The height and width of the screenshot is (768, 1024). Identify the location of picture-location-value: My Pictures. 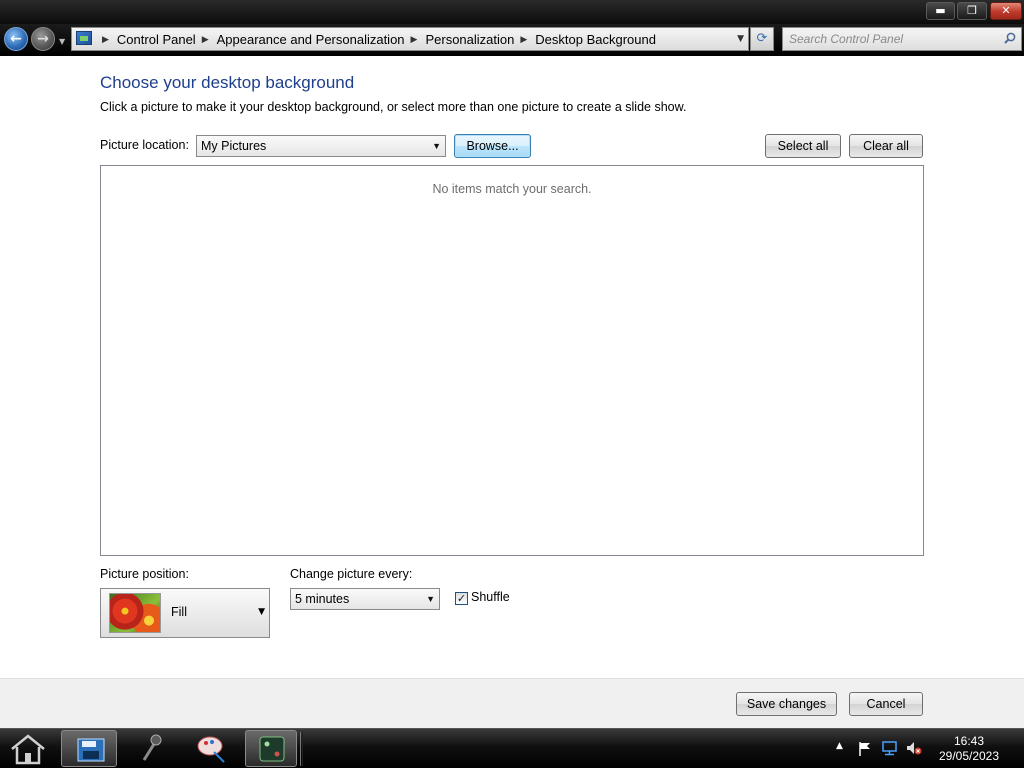
(234, 146).